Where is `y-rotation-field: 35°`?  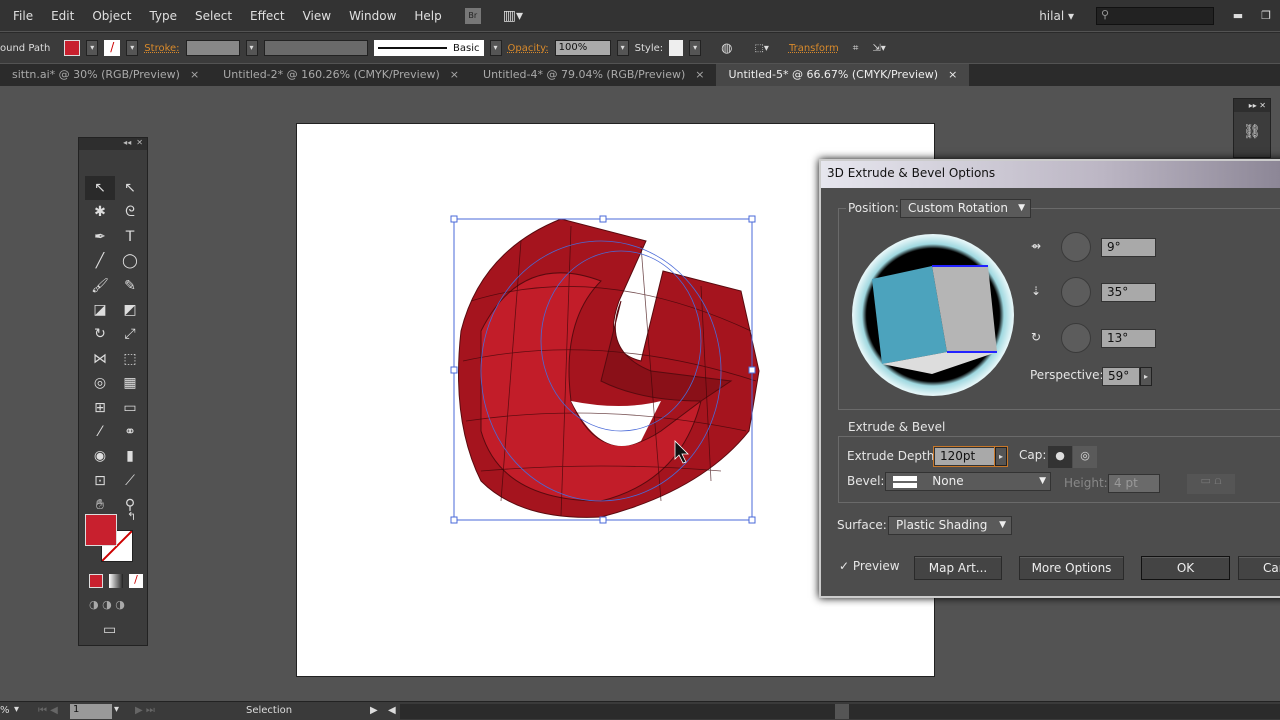 y-rotation-field: 35° is located at coordinates (1128, 292).